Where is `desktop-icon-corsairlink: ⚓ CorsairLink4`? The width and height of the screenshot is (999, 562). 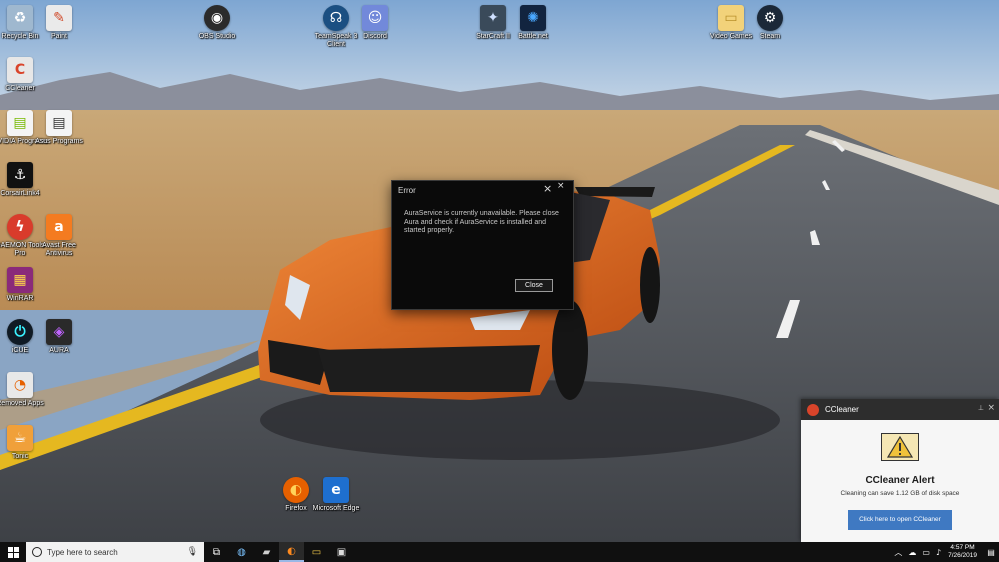
desktop-icon-corsairlink: ⚓ CorsairLink4 is located at coordinates (25, 180).